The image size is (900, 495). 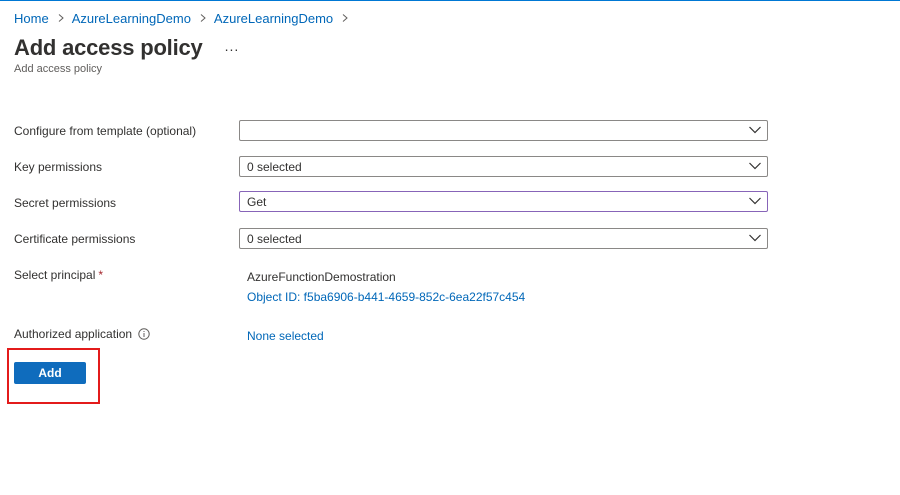 What do you see at coordinates (105, 131) in the screenshot?
I see `template-label: Configure from template (optional)` at bounding box center [105, 131].